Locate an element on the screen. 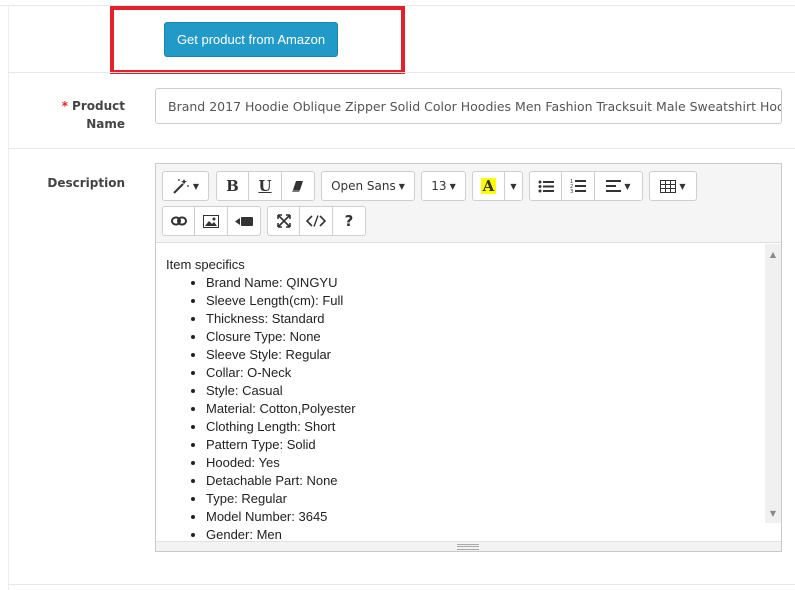  list-item: Sleeve Length(cm): Full is located at coordinates (481, 301).